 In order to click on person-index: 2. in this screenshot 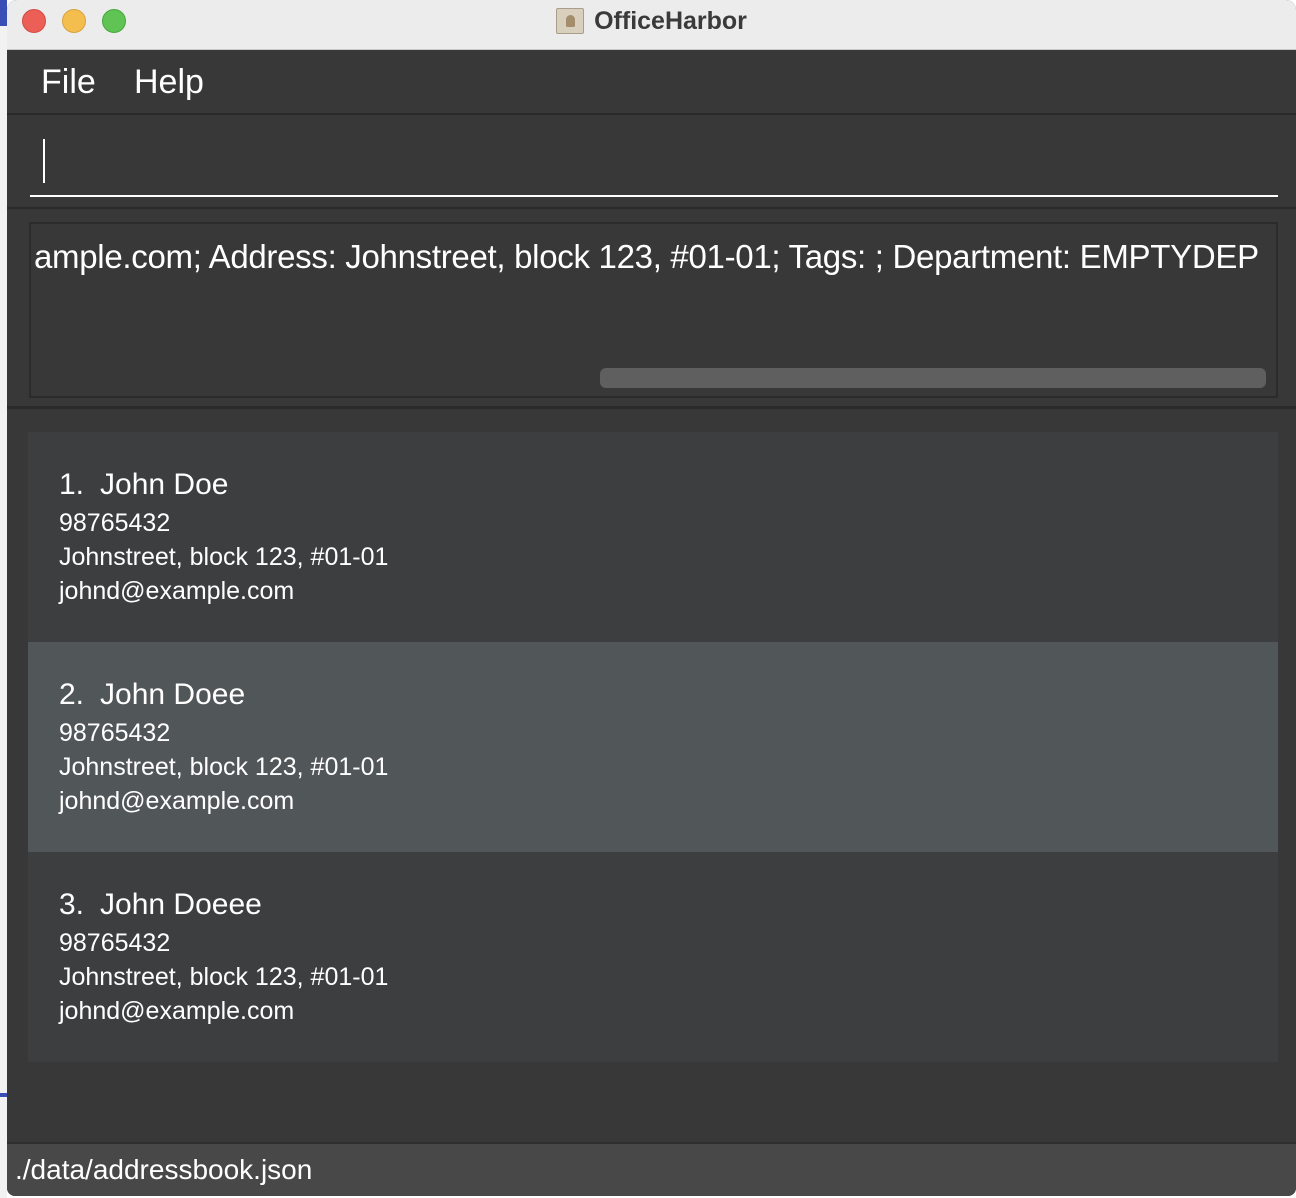, I will do `click(72, 694)`.